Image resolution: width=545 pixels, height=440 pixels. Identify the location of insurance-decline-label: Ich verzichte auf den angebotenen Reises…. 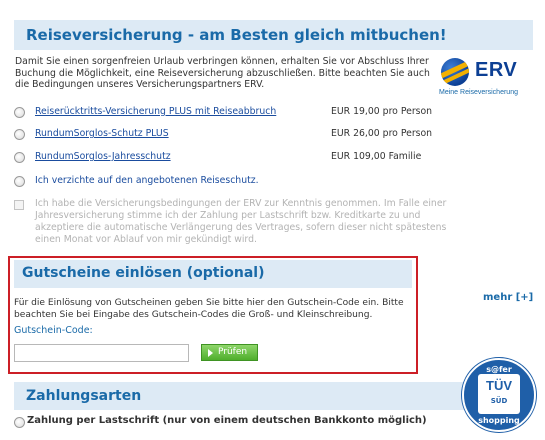
(147, 180).